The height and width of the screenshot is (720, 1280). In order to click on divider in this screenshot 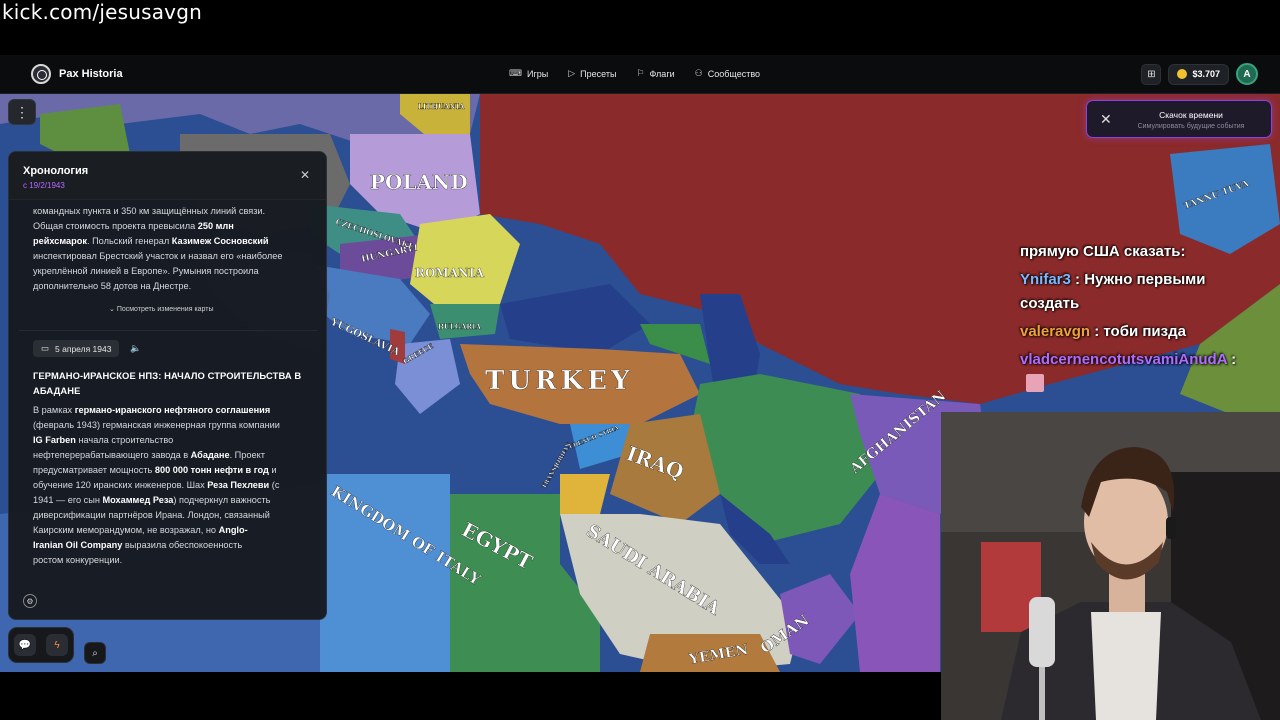, I will do `click(168, 330)`.